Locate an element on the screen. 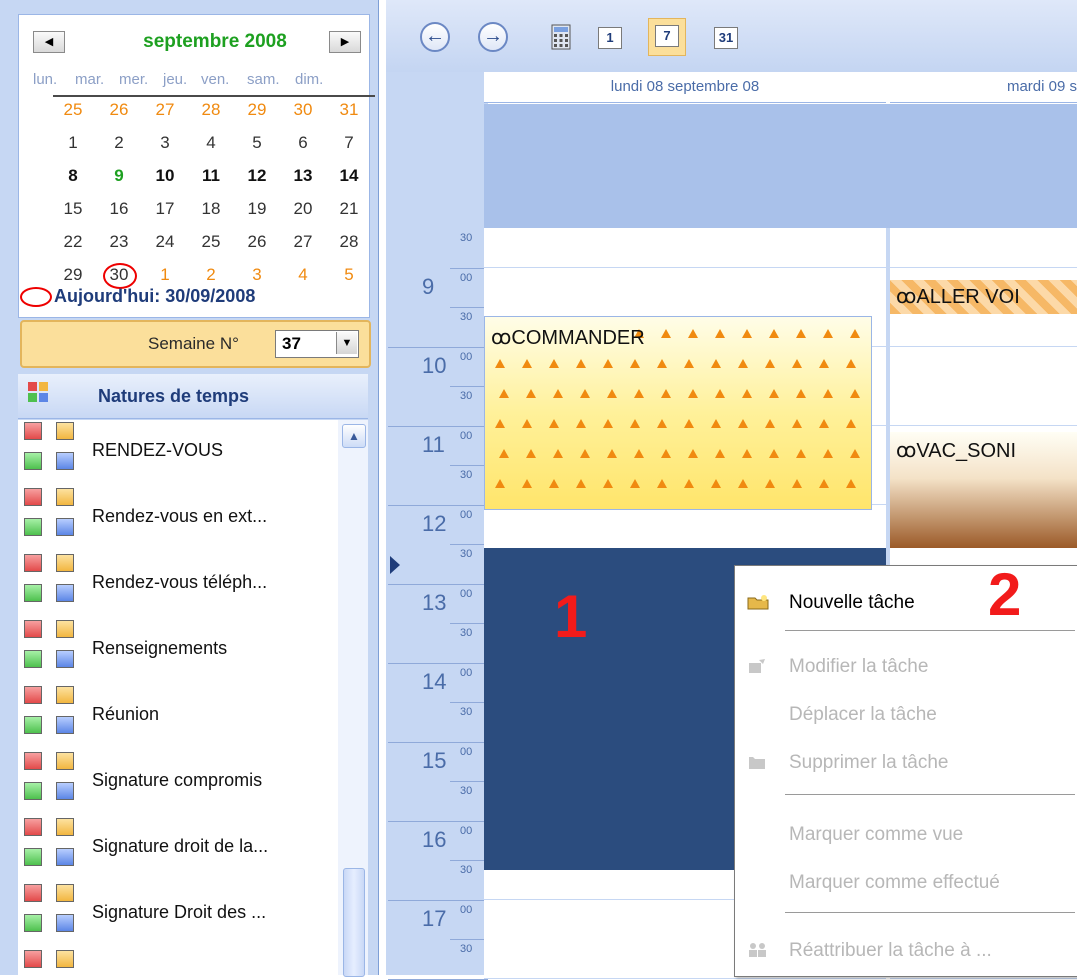  event-aller: ꝏALLER VOI is located at coordinates (983, 297).